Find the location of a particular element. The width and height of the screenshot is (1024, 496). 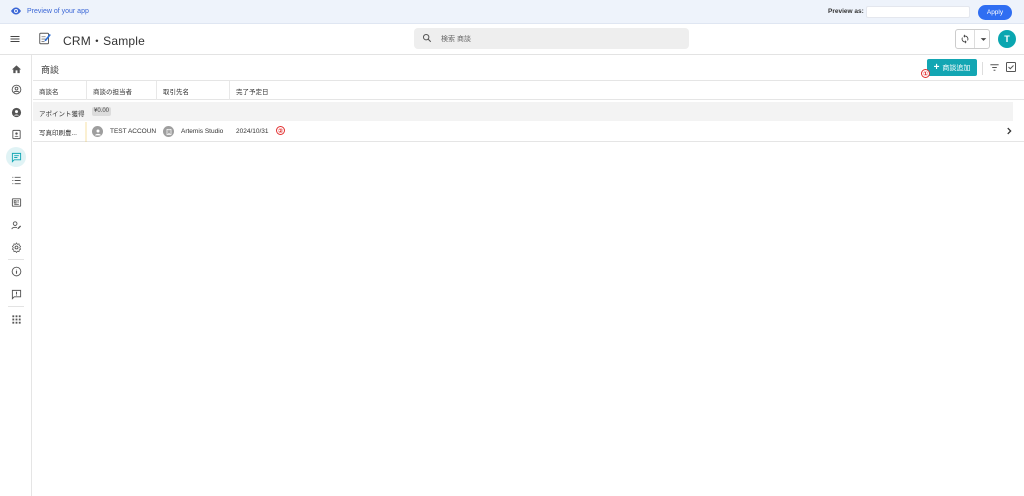

preview-as-input is located at coordinates (918, 12).